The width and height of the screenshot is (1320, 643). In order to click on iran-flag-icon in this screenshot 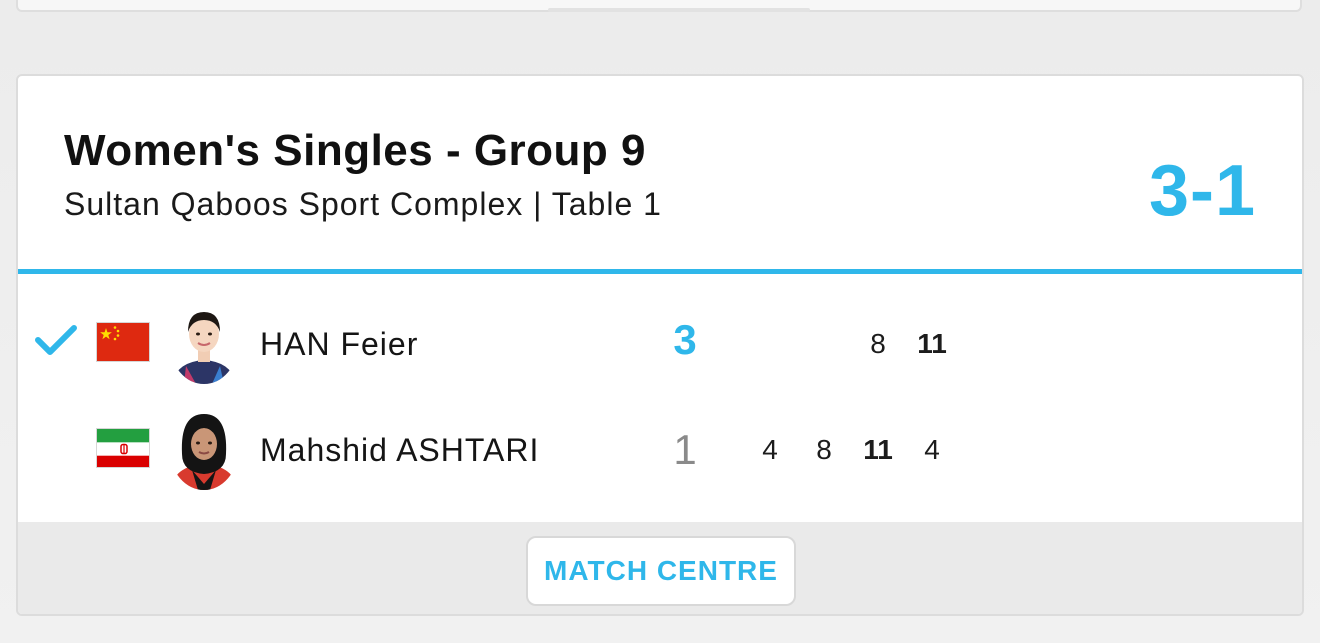, I will do `click(123, 448)`.